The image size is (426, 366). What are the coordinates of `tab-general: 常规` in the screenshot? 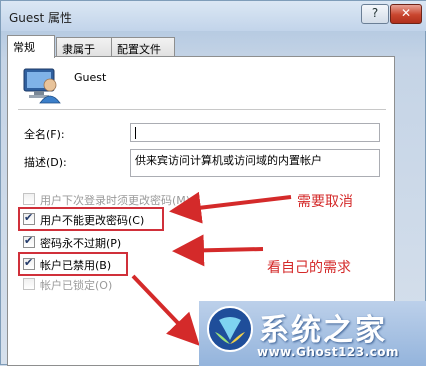 It's located at (31, 46).